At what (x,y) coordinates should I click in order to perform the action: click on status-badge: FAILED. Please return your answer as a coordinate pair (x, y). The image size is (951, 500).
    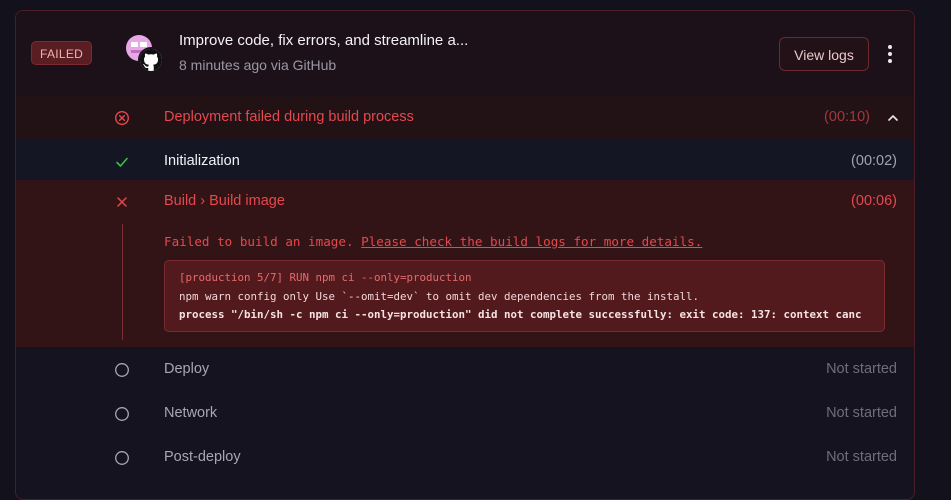
    Looking at the image, I should click on (62, 53).